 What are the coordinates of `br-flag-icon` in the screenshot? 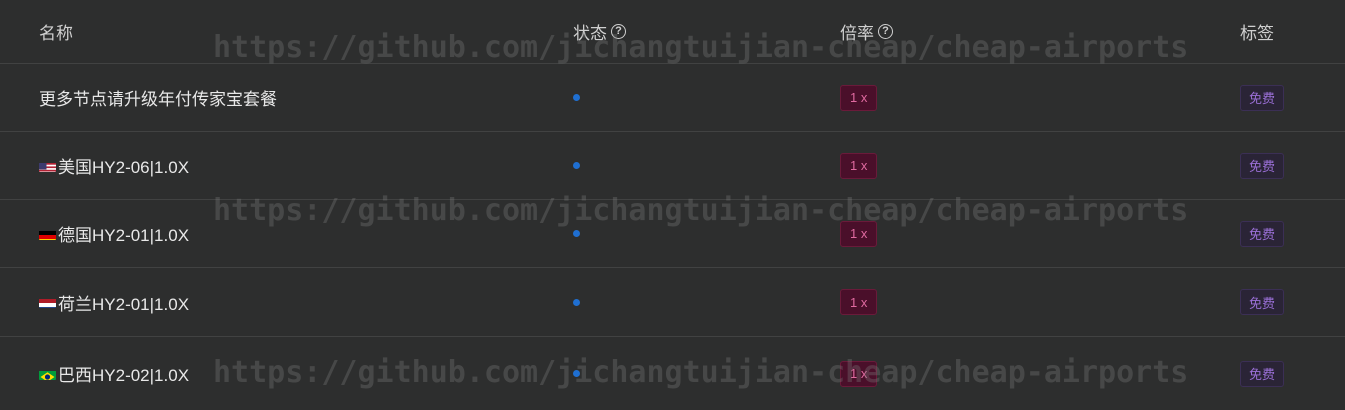 It's located at (47, 374).